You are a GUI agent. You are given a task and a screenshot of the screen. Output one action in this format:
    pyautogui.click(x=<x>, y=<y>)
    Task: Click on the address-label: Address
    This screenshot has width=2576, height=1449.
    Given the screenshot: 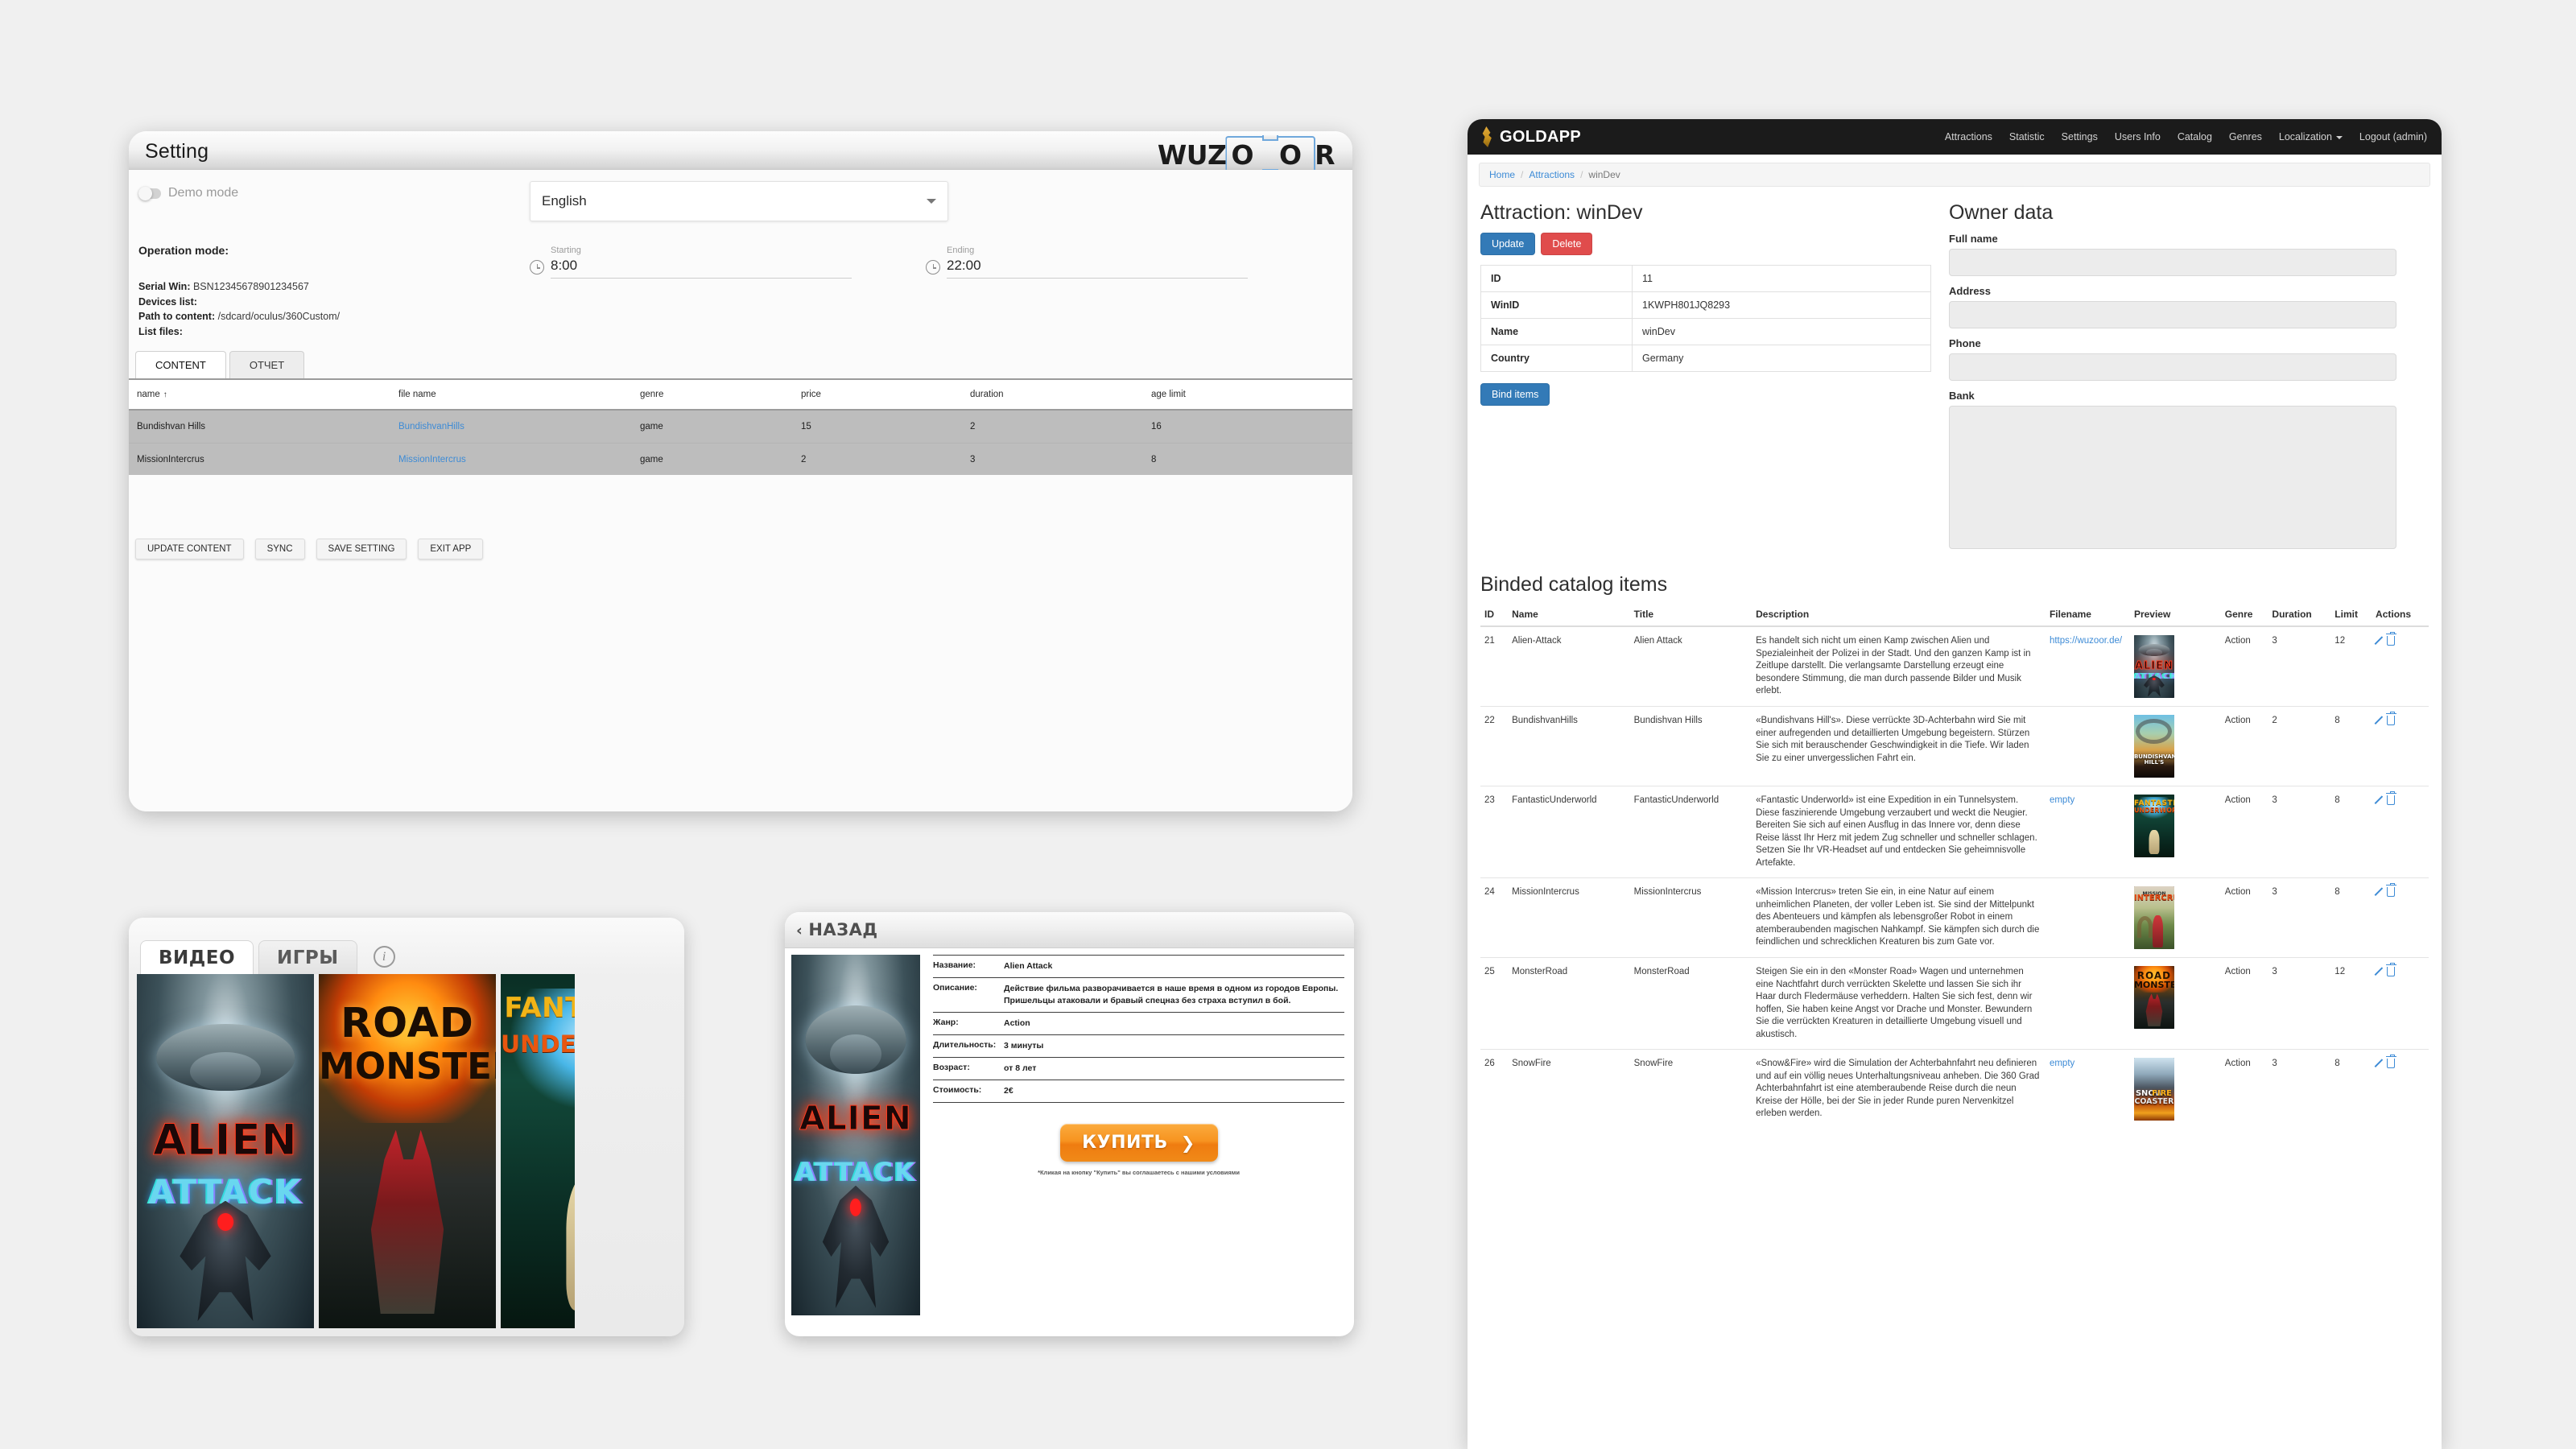 What is the action you would take?
    pyautogui.click(x=1970, y=291)
    